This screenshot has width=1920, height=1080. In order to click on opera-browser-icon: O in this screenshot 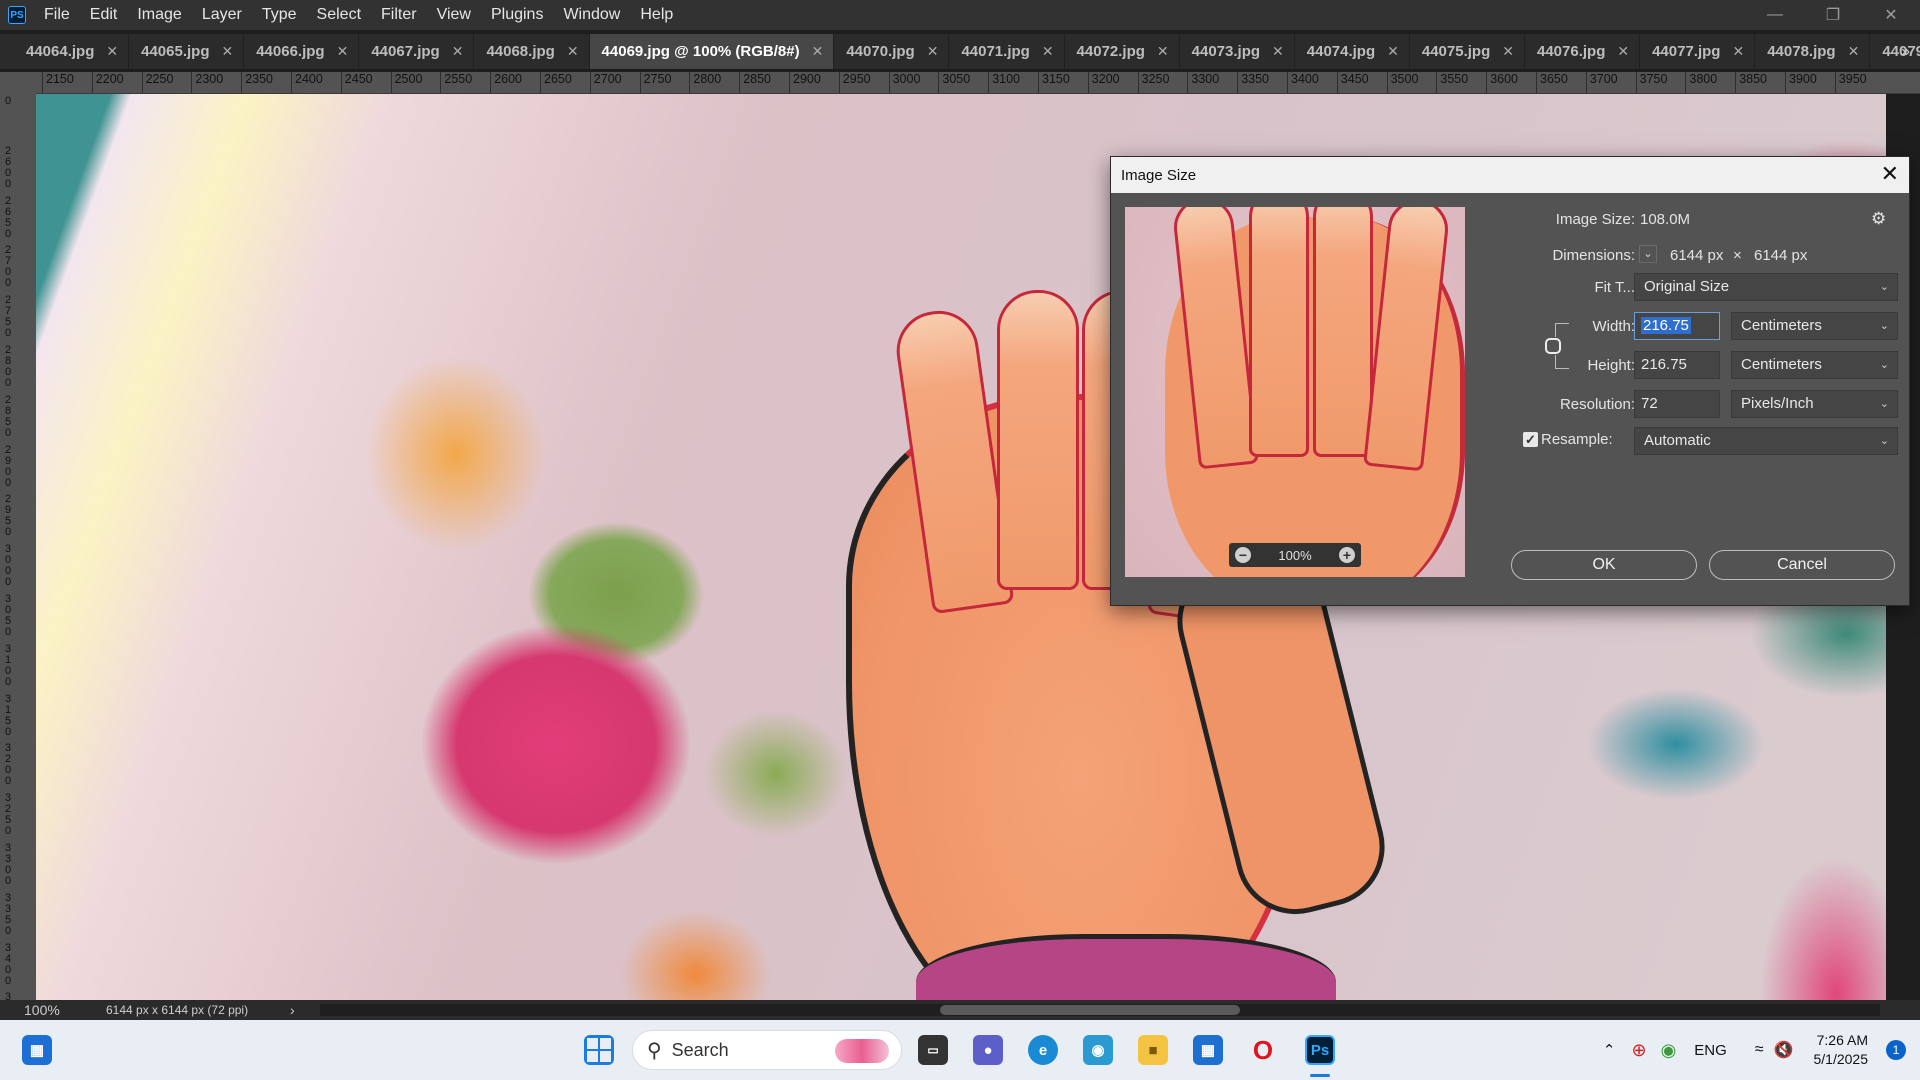, I will do `click(1263, 1050)`.